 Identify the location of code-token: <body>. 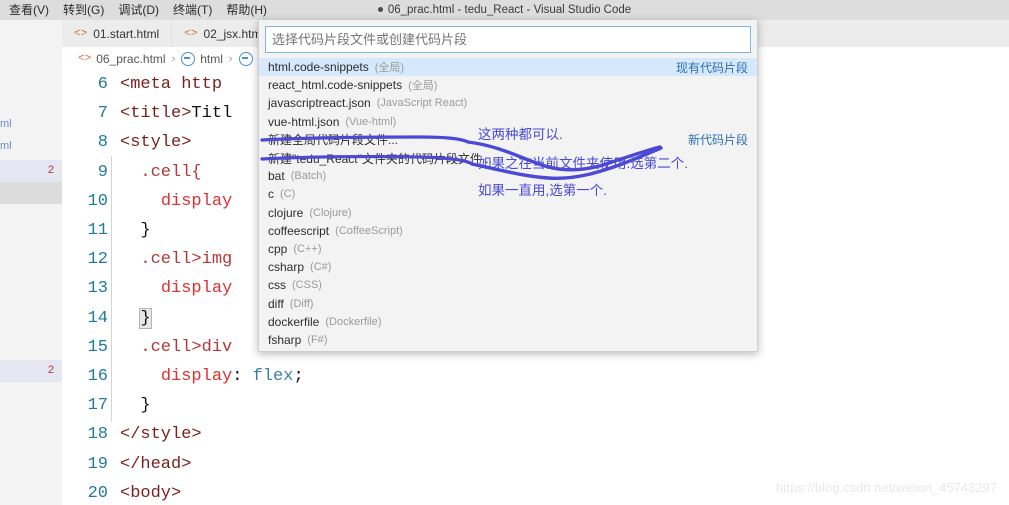
(151, 493).